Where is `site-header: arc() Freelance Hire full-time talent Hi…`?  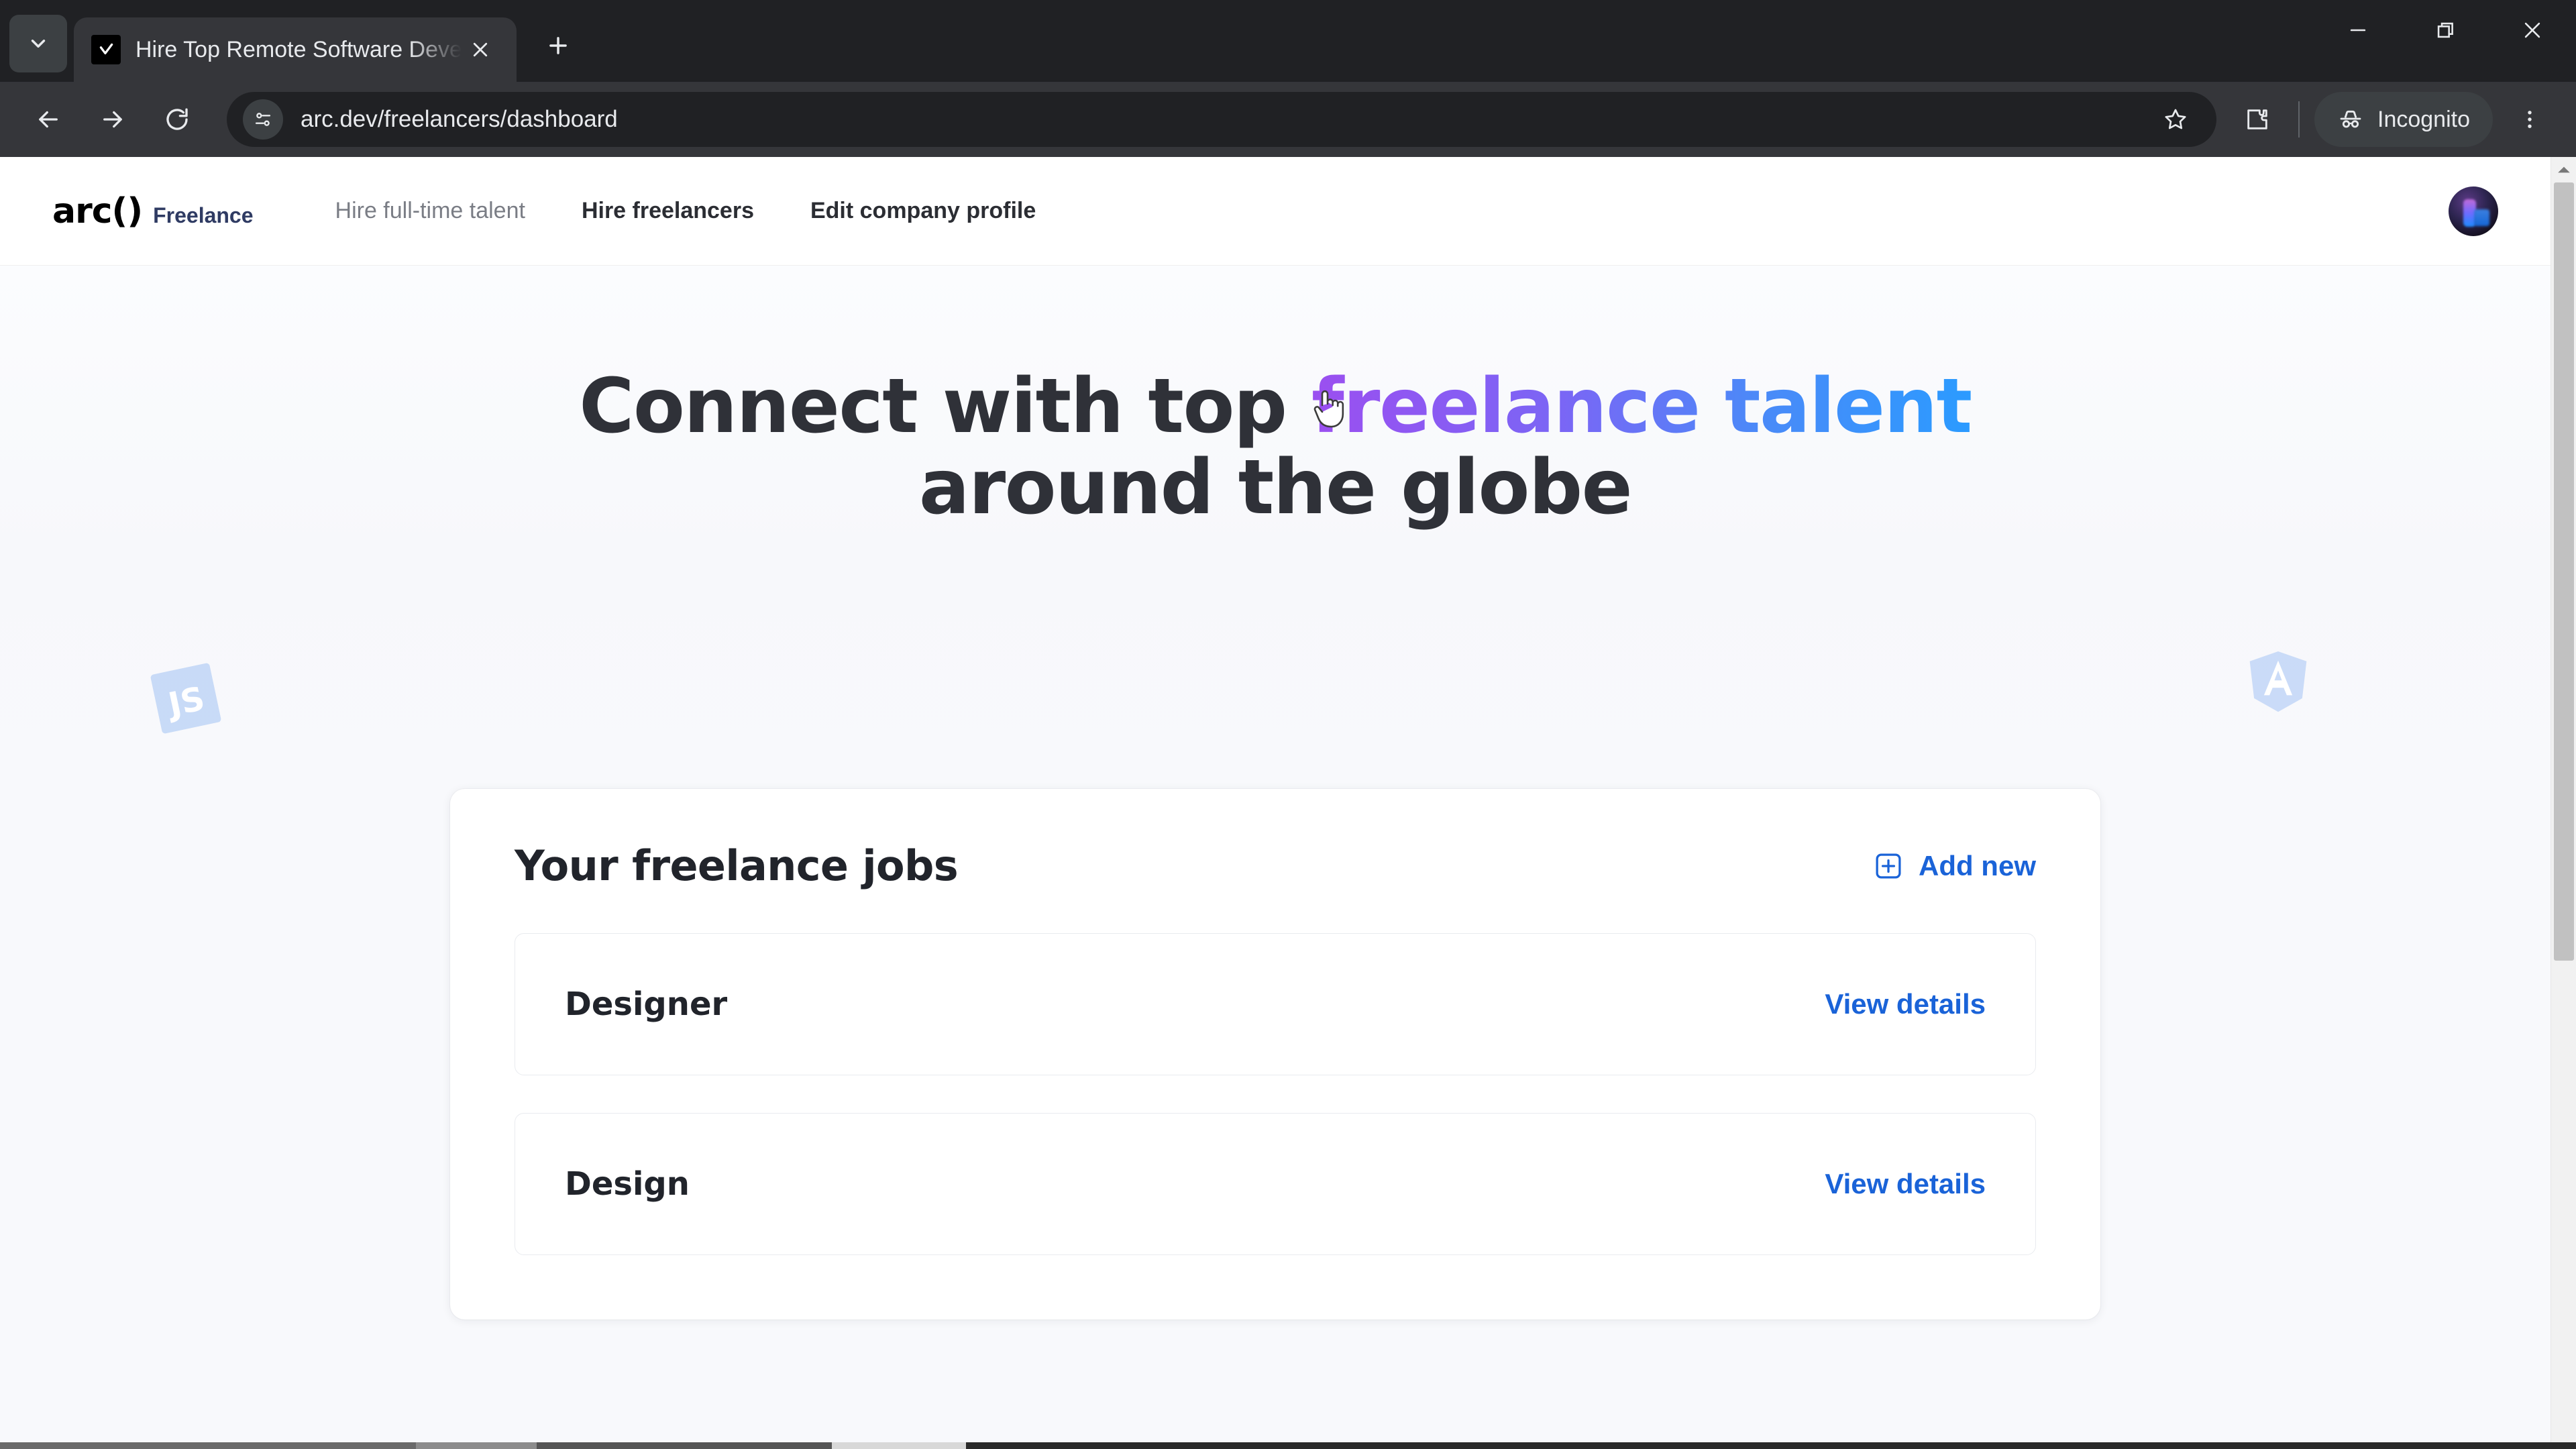 site-header: arc() Freelance Hire full-time talent Hi… is located at coordinates (1275, 211).